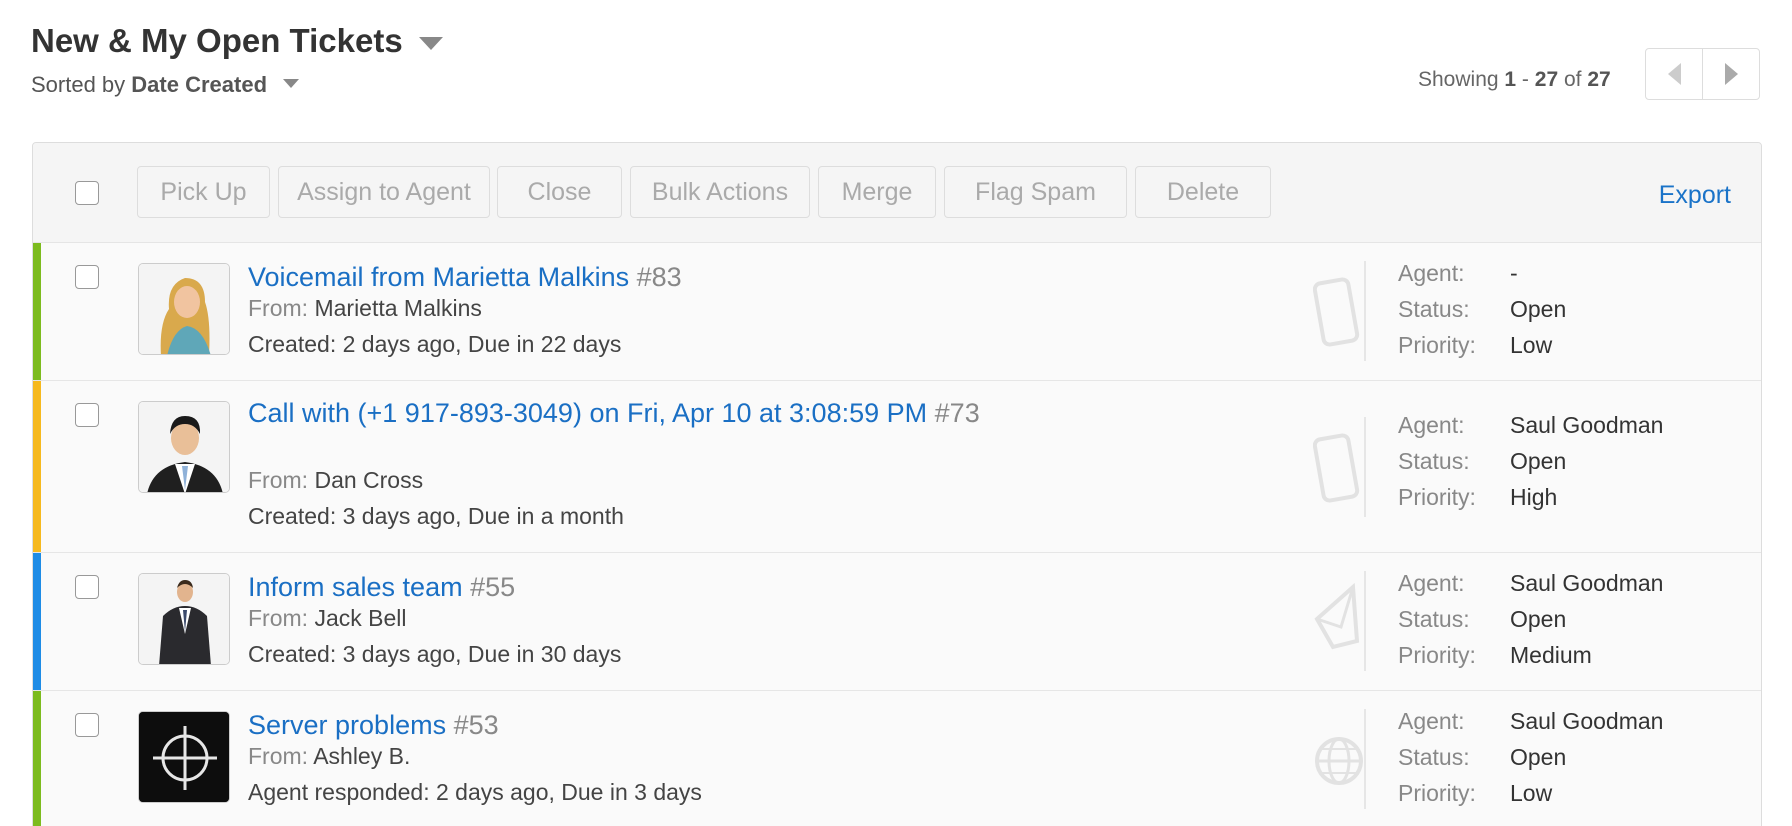 The width and height of the screenshot is (1792, 826). What do you see at coordinates (435, 344) in the screenshot?
I see `ticket-timeline: Created: 2 days ago, Due in 22 days` at bounding box center [435, 344].